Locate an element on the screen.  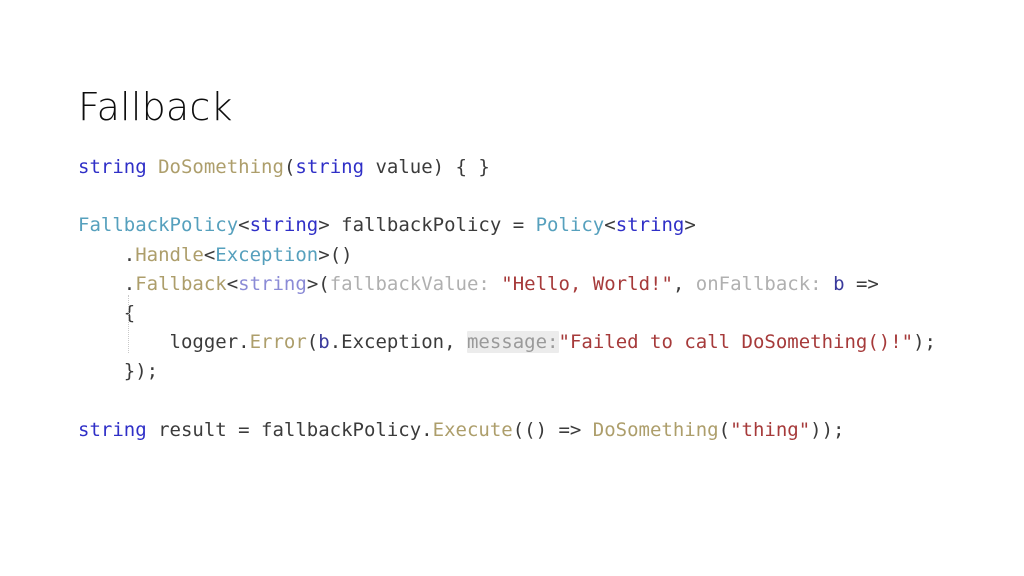
code-token-method: Execute is located at coordinates (472, 429).